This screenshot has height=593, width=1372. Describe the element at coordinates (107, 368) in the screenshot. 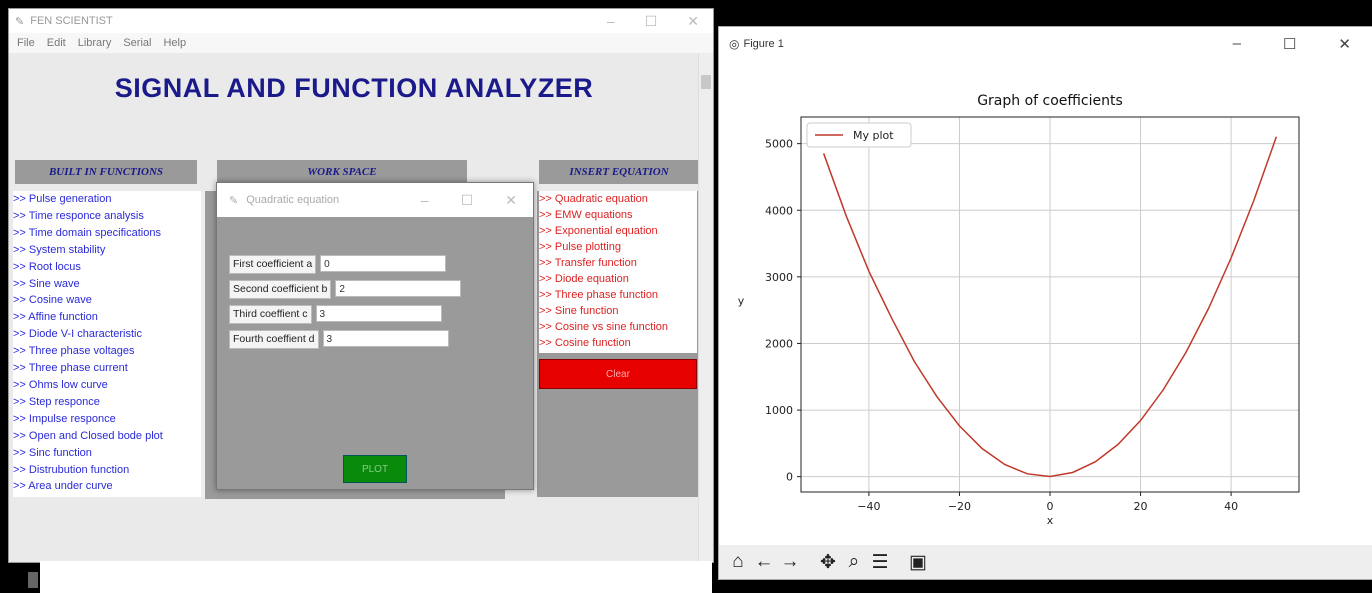

I see `builtin-item: >> Three phase current` at that location.